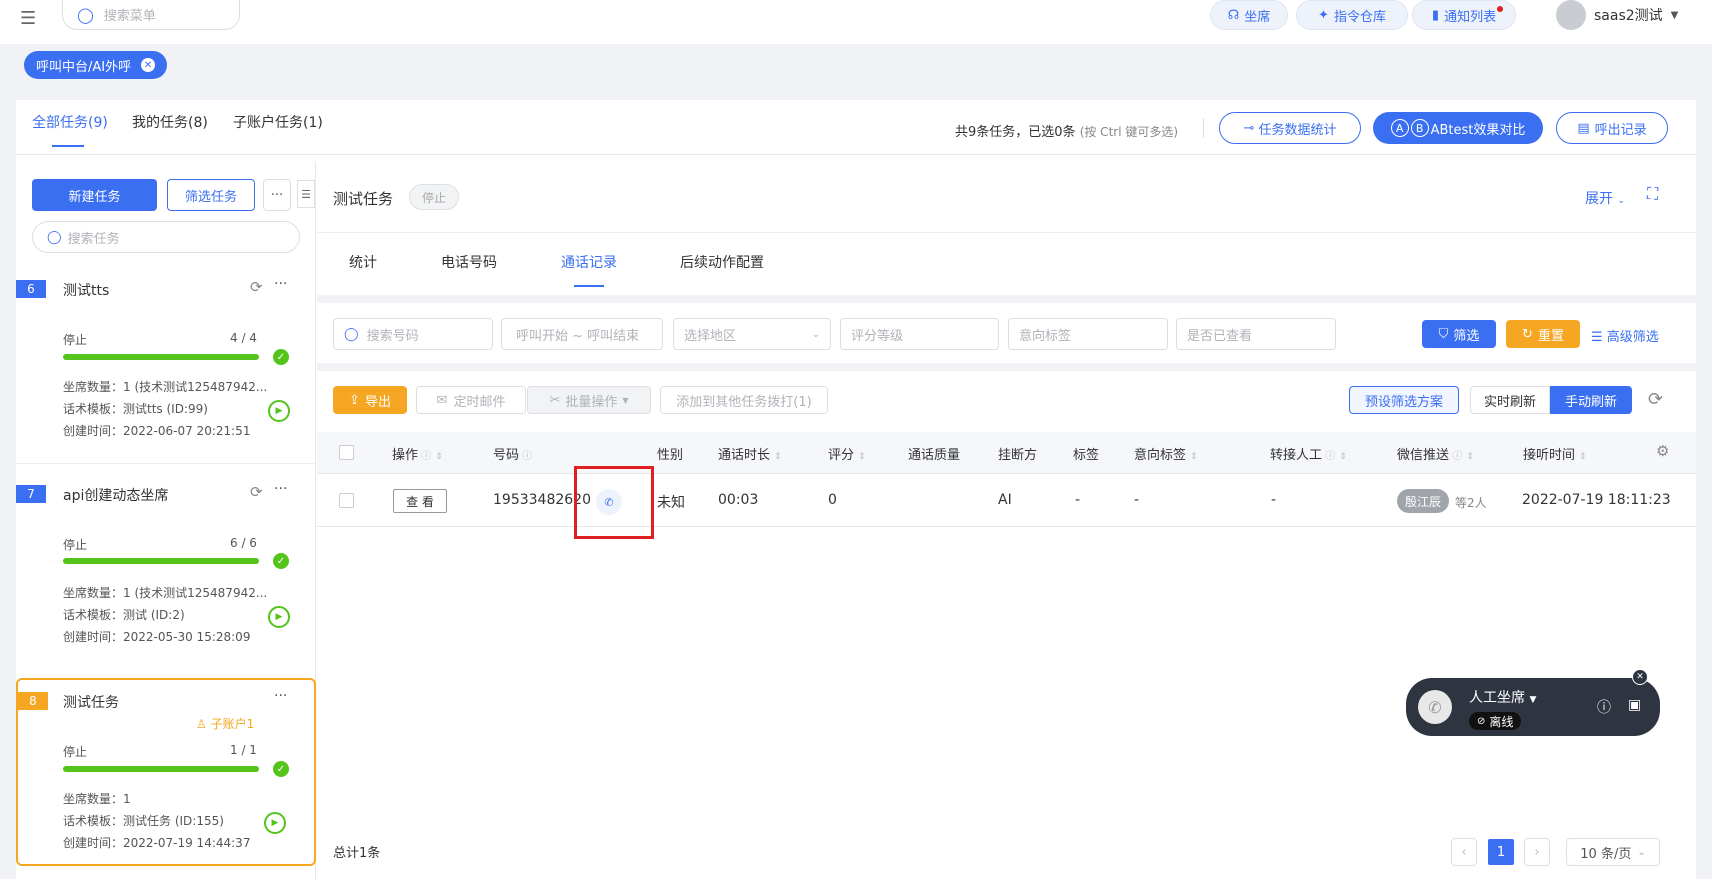 This screenshot has width=1712, height=879. I want to click on filter-button: ⛉ 筛选, so click(1459, 334).